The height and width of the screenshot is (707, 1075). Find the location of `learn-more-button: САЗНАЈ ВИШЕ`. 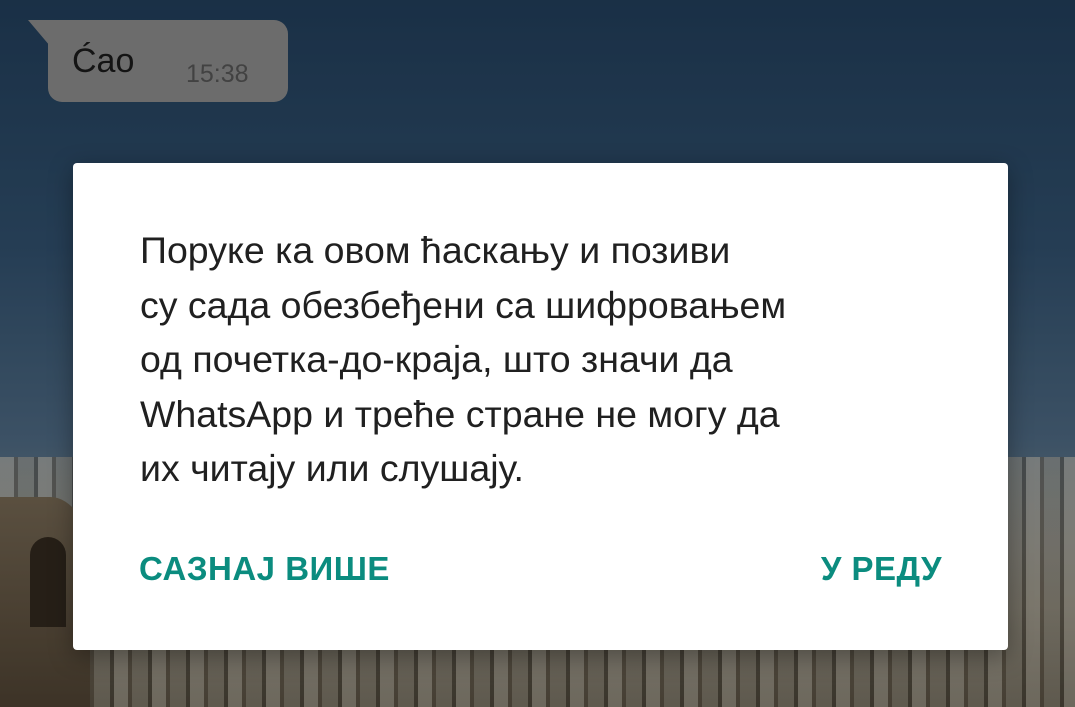

learn-more-button: САЗНАЈ ВИШЕ is located at coordinates (264, 569).